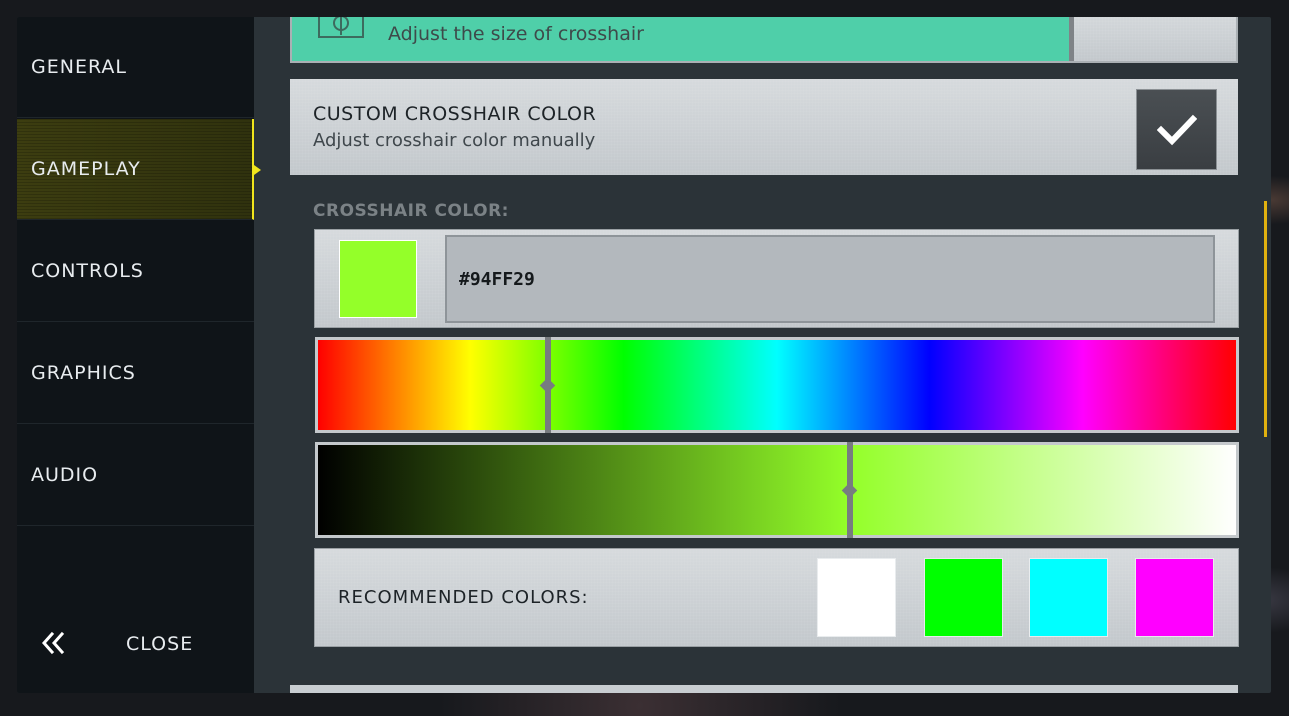 This screenshot has height=716, width=1289. I want to click on shade-slider-handle, so click(849, 490).